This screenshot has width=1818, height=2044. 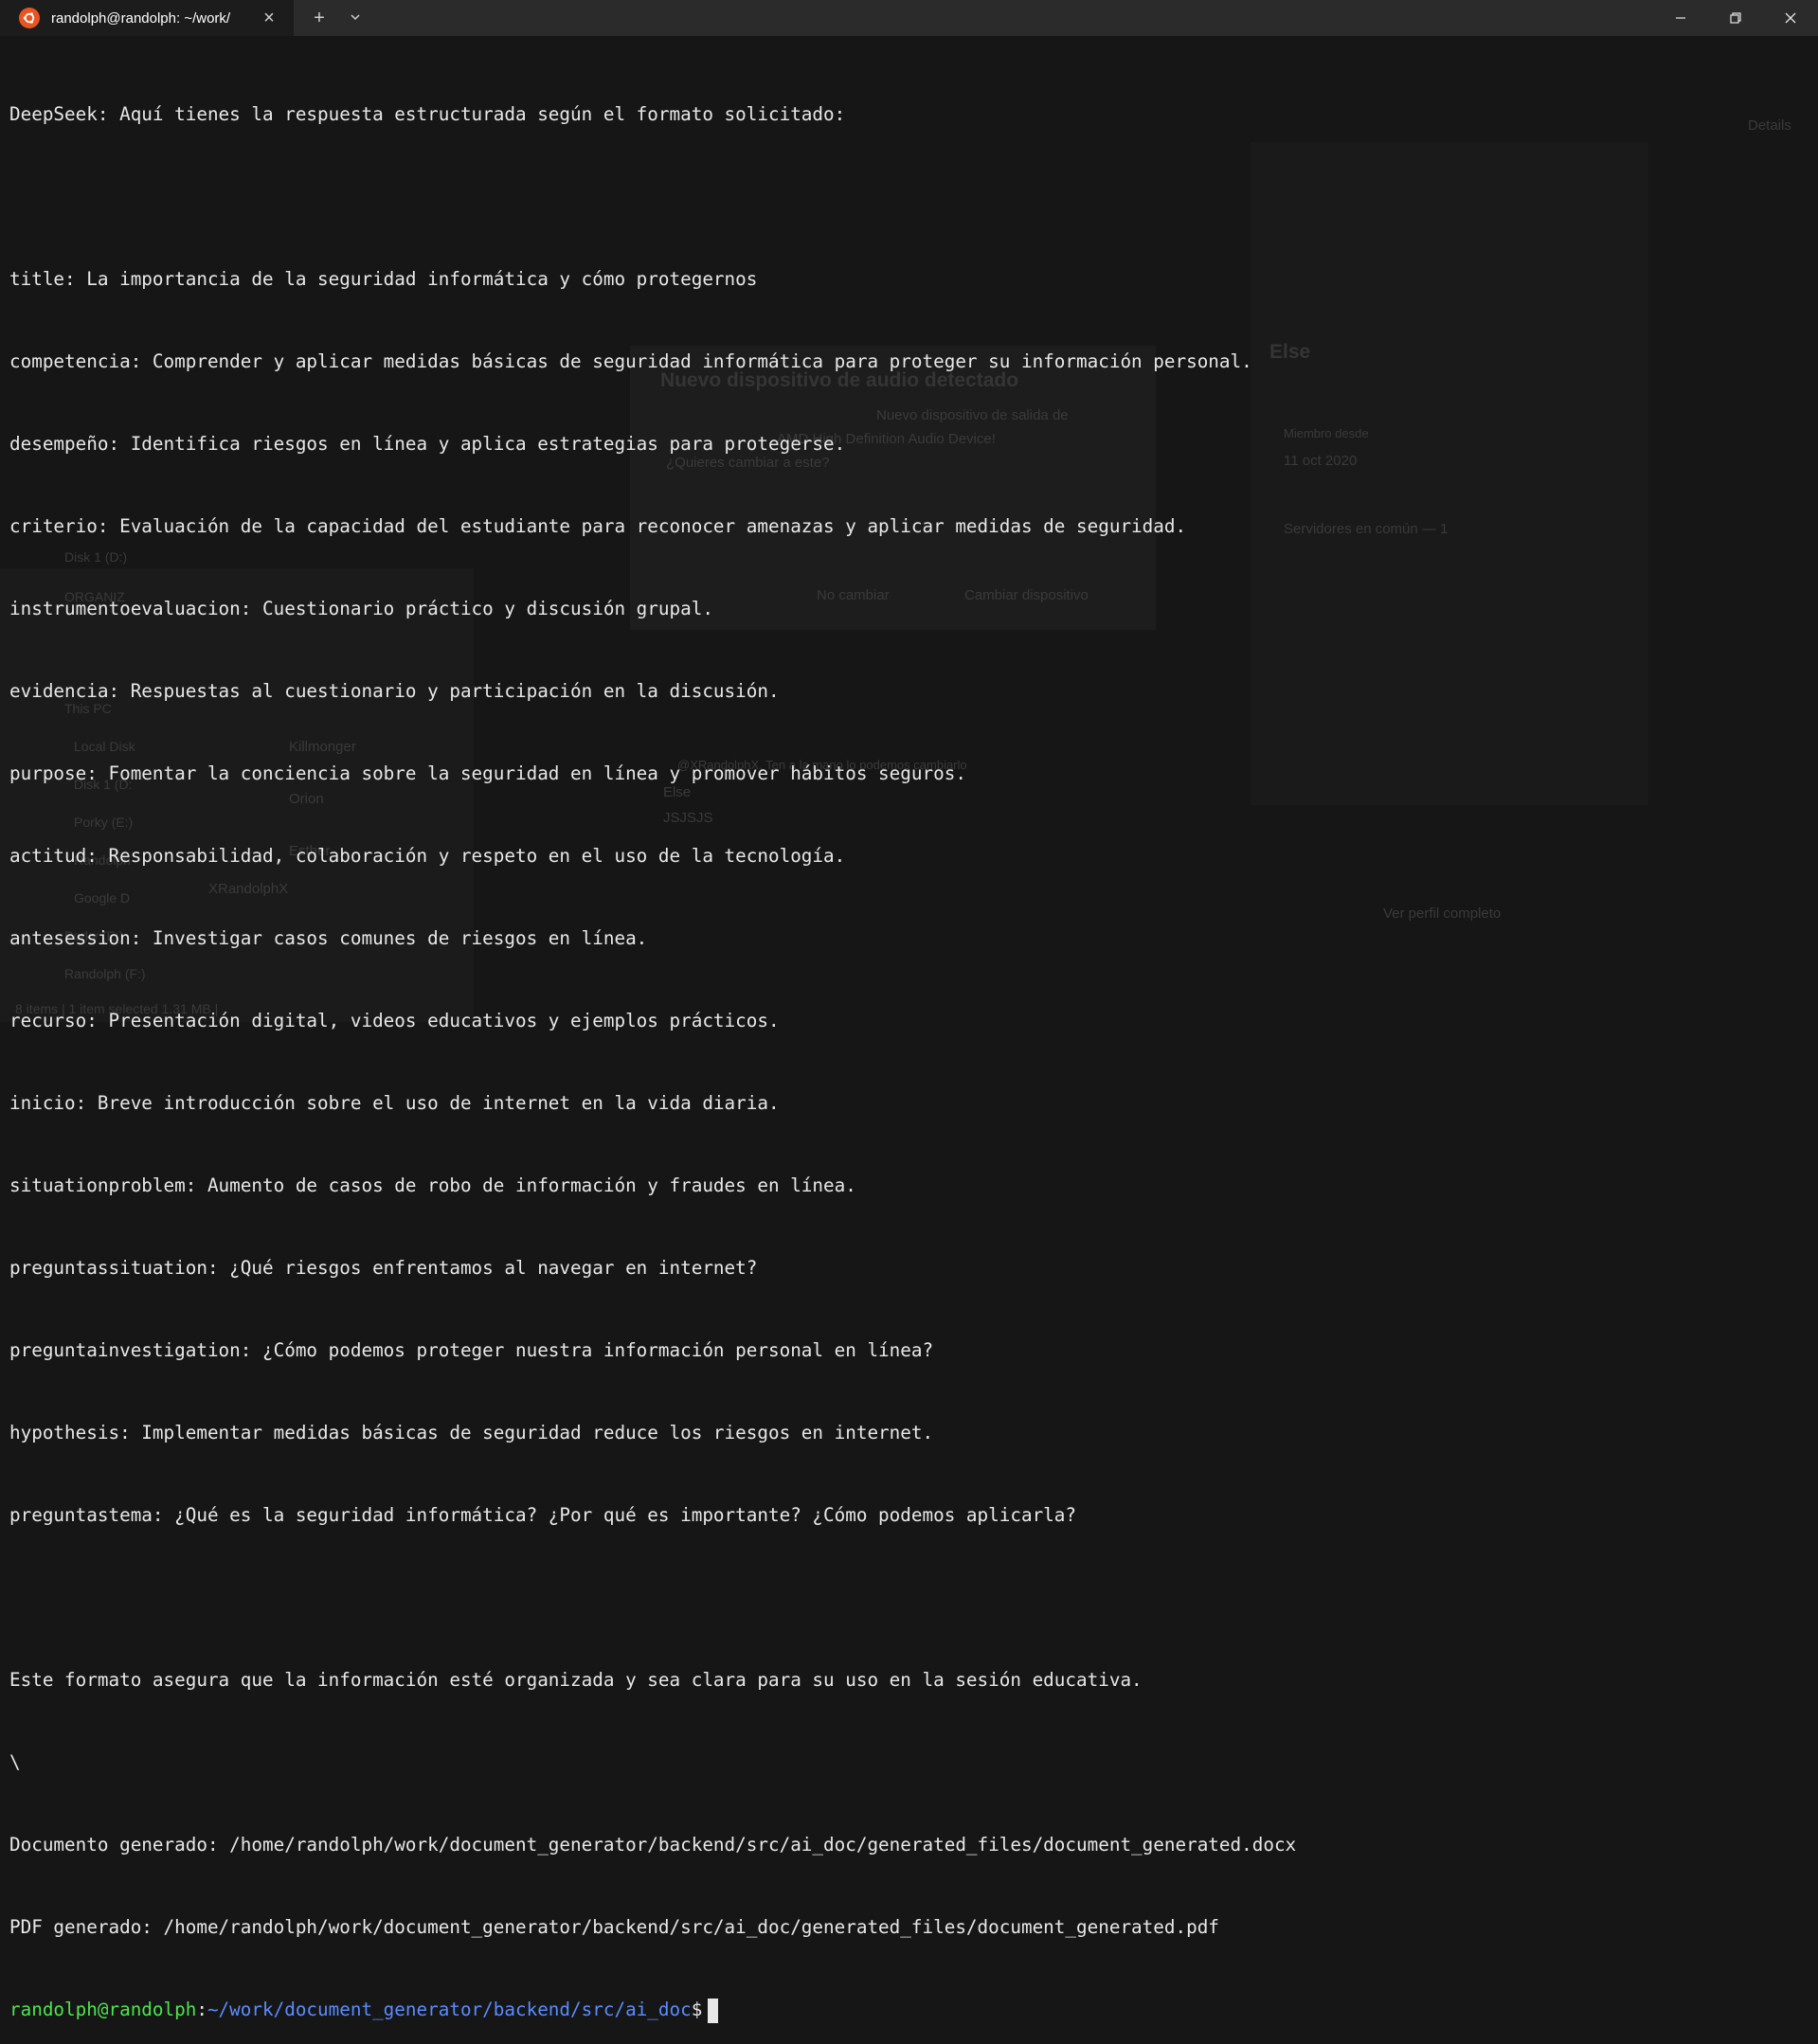 What do you see at coordinates (1680, 18) in the screenshot?
I see `minimize-button` at bounding box center [1680, 18].